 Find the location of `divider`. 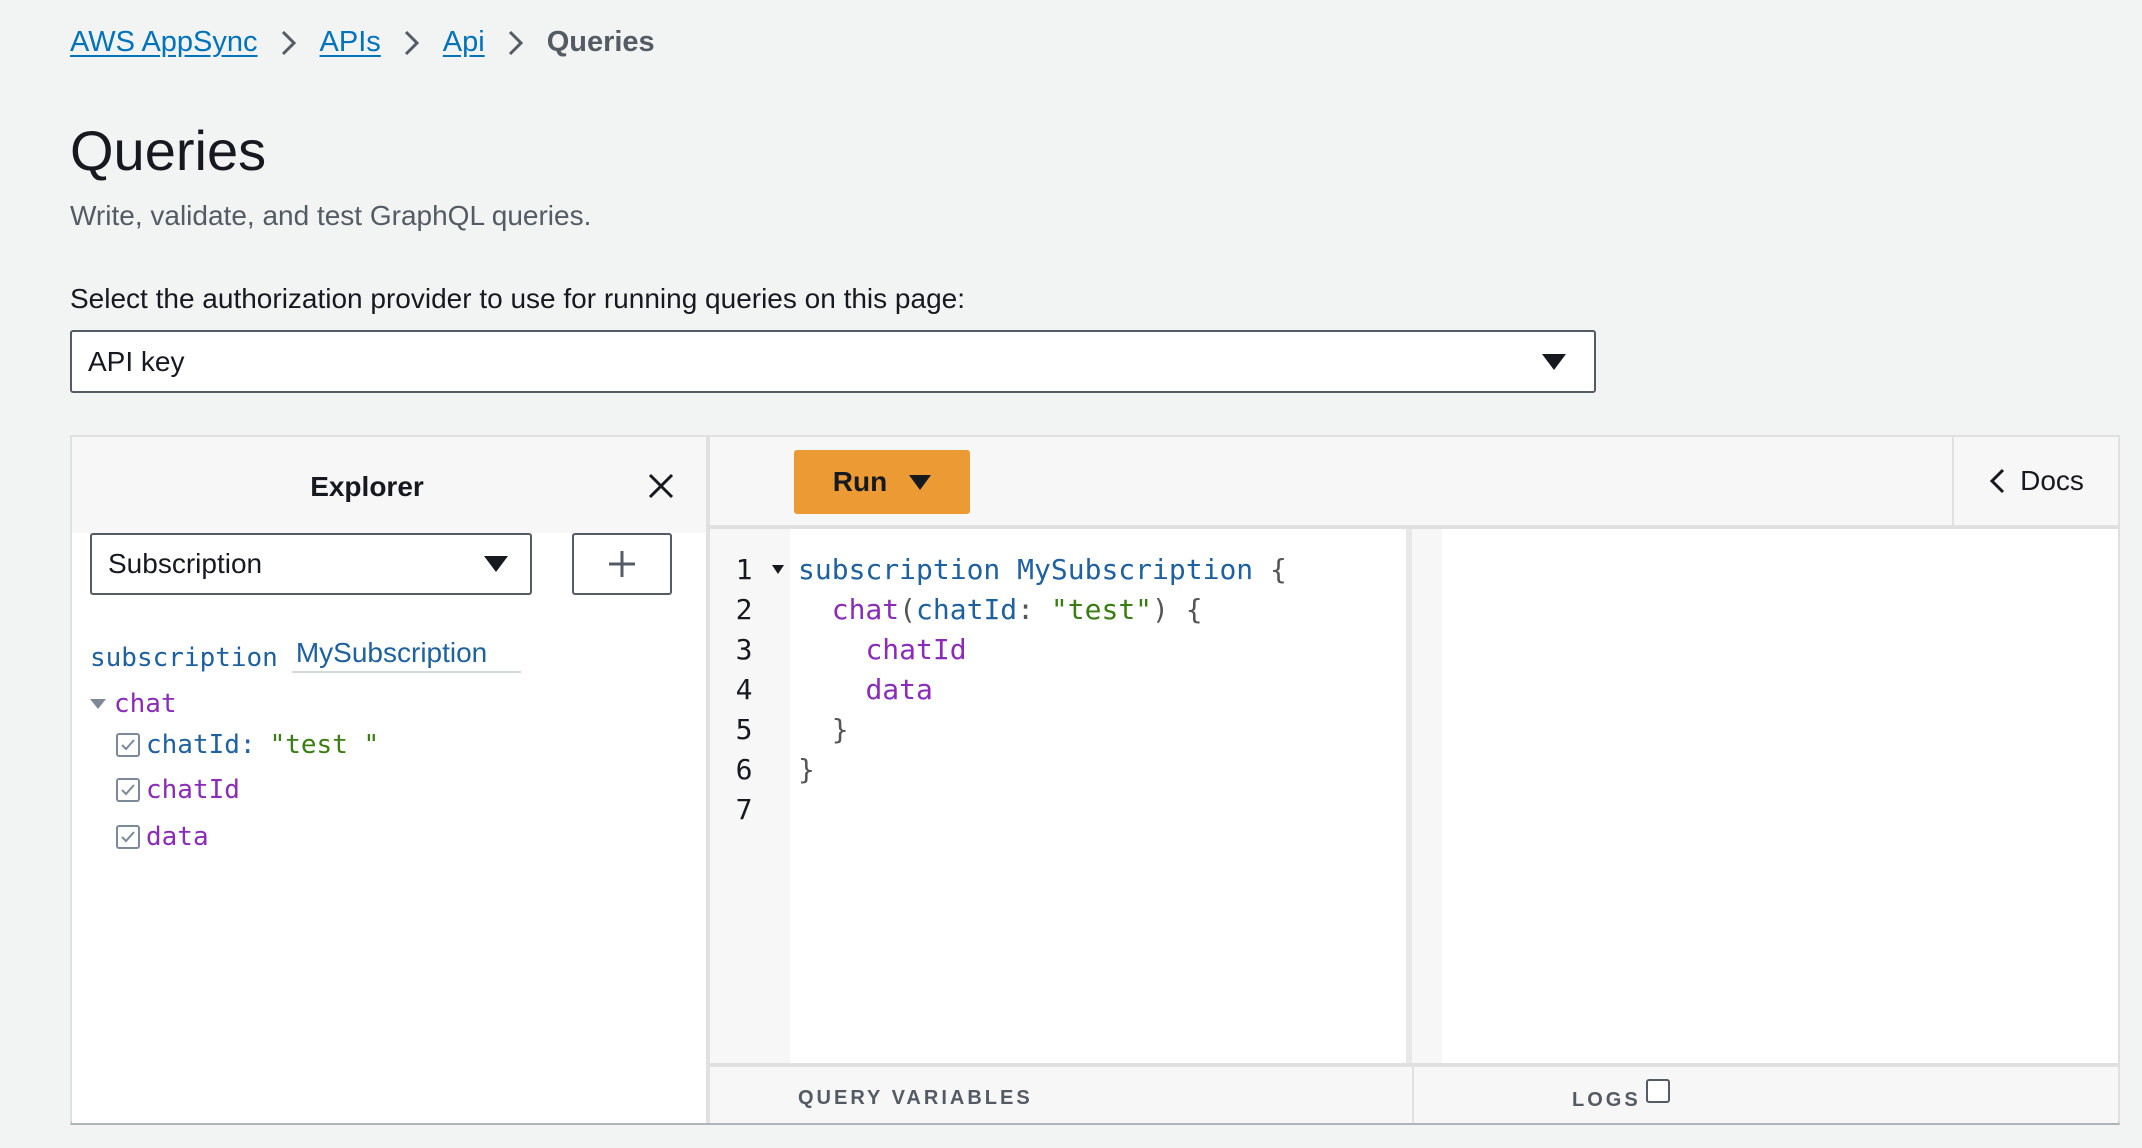

divider is located at coordinates (1413, 1095).